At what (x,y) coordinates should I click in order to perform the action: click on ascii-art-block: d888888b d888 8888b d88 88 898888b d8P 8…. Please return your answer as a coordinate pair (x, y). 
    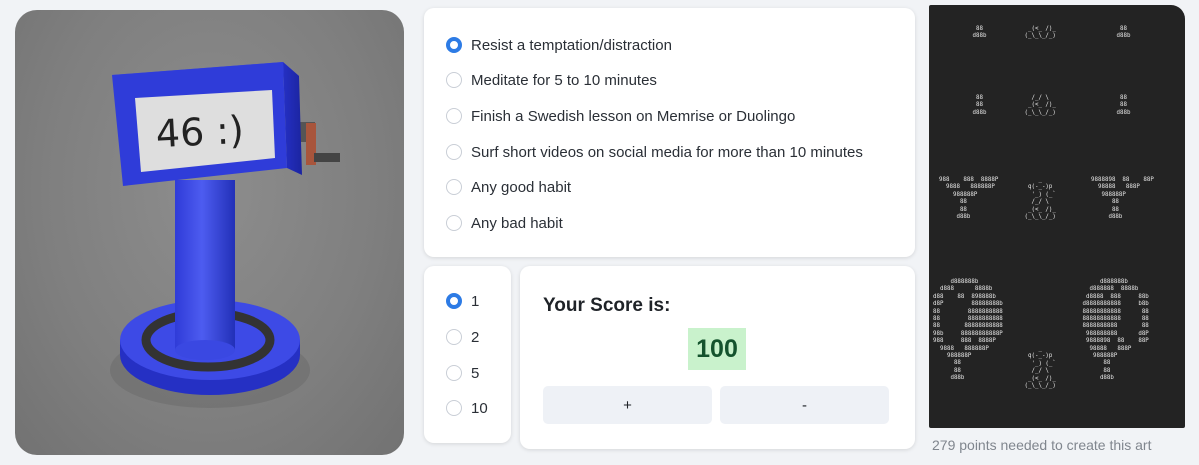
    Looking at the image, I should click on (968, 330).